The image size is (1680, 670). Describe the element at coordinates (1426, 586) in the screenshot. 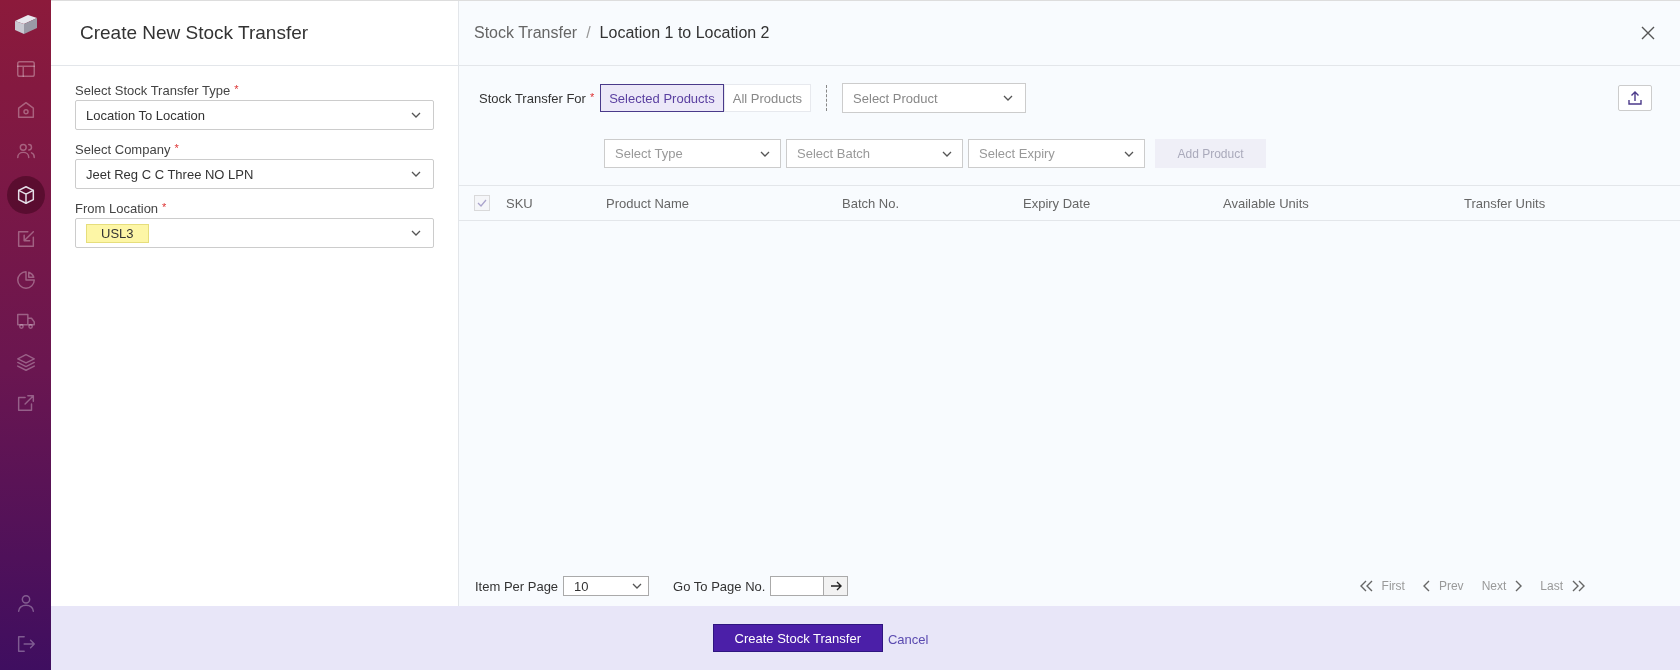

I see `chevron-left-icon` at that location.